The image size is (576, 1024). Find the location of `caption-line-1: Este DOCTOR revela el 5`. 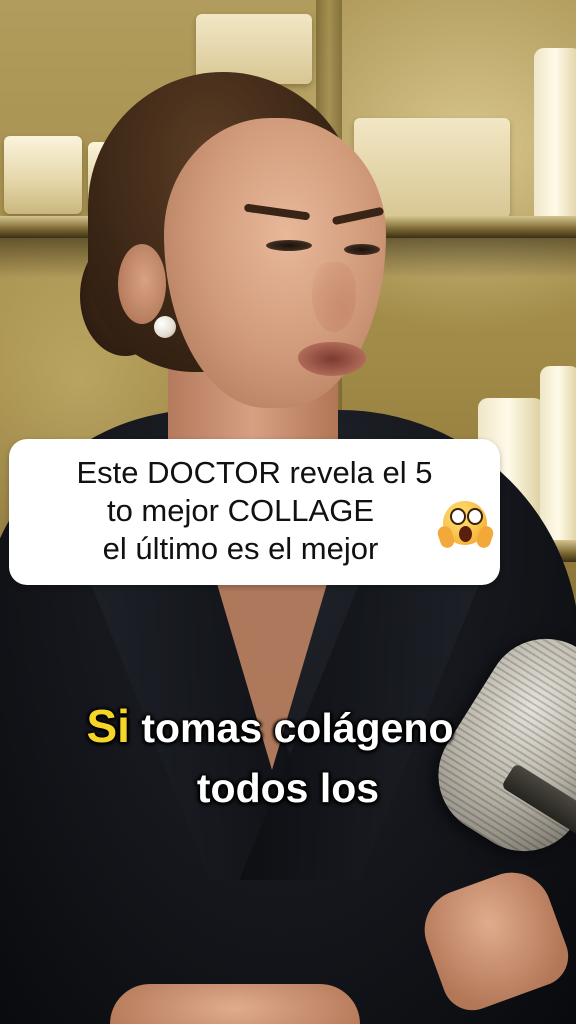

caption-line-1: Este DOCTOR revela el 5 is located at coordinates (254, 472).